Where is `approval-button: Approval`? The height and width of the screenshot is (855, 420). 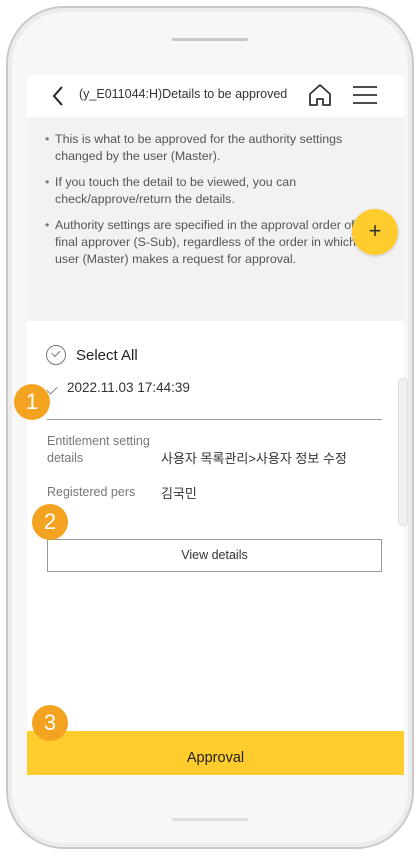 approval-button: Approval is located at coordinates (215, 753).